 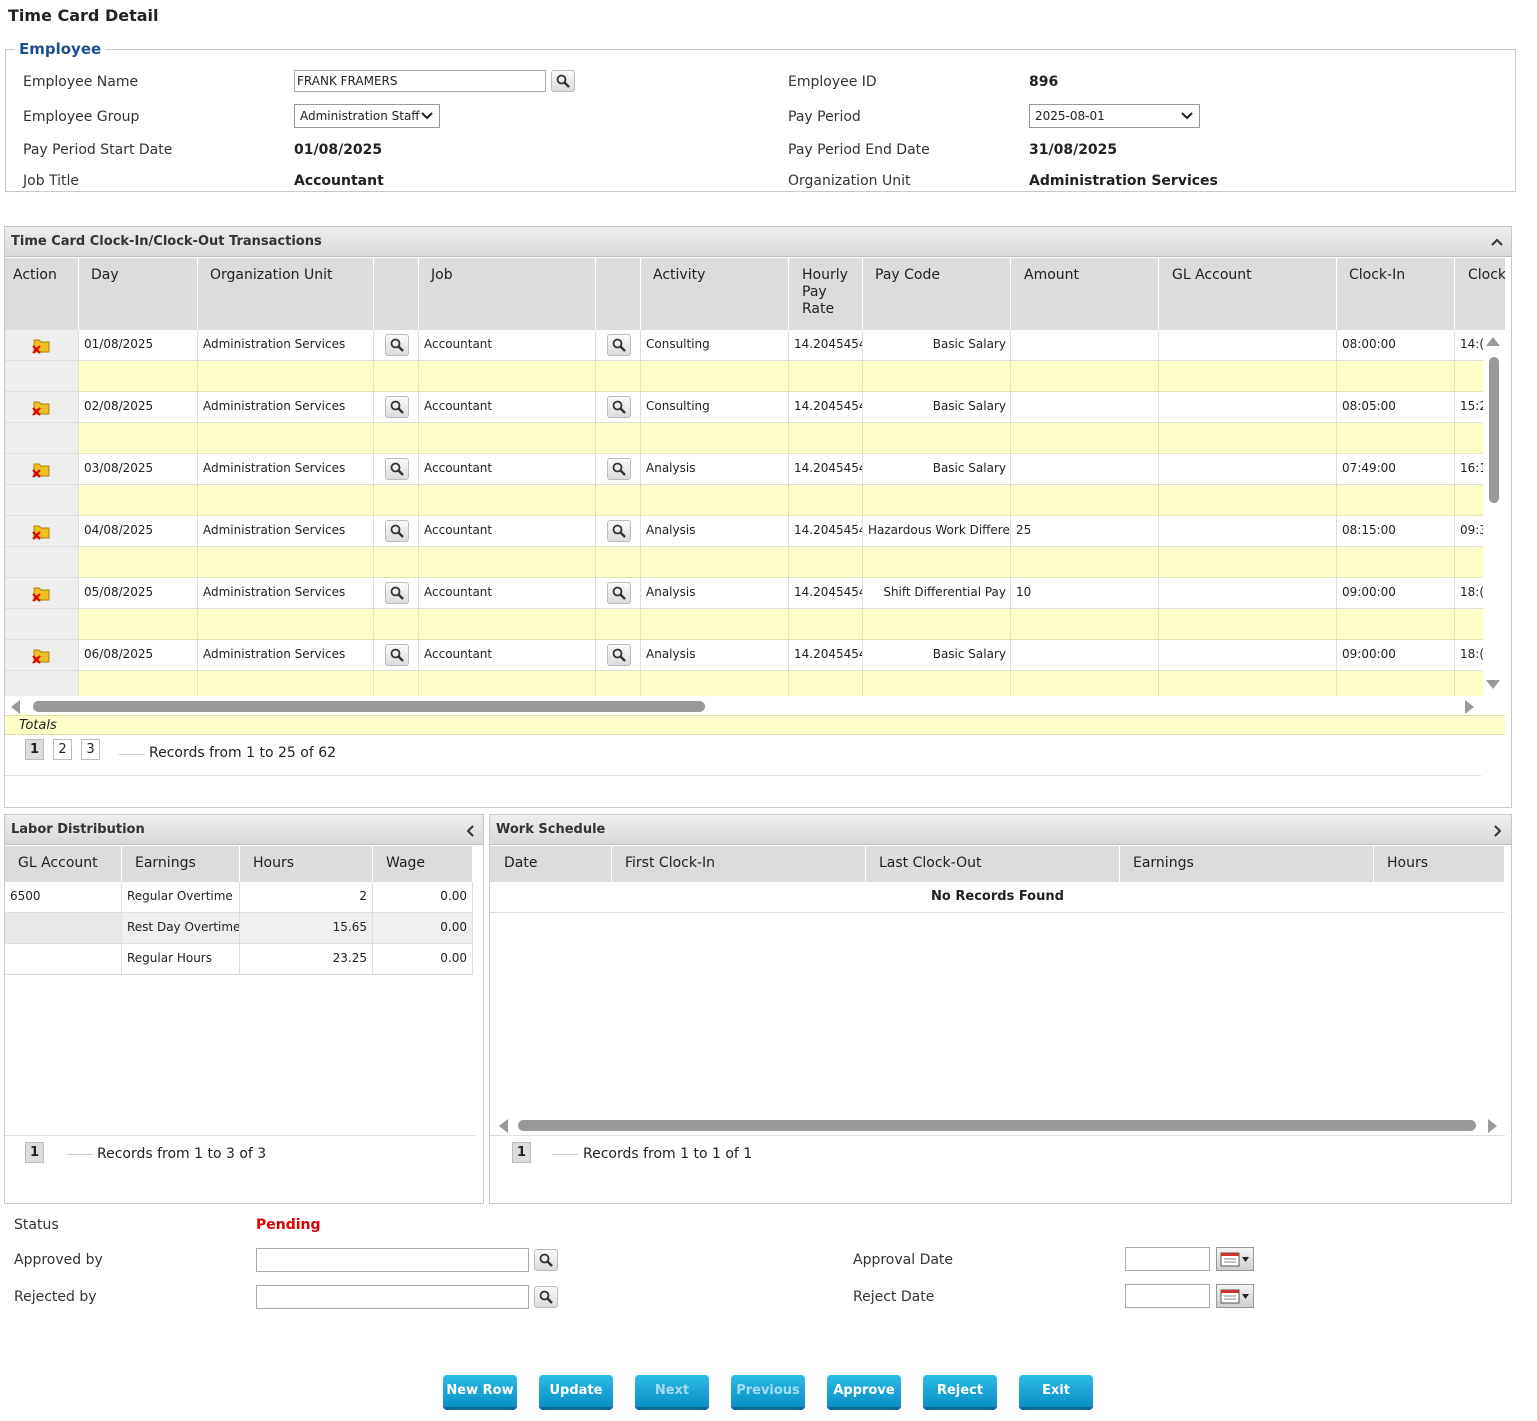 What do you see at coordinates (1085, 294) in the screenshot?
I see `col-amount: Amount` at bounding box center [1085, 294].